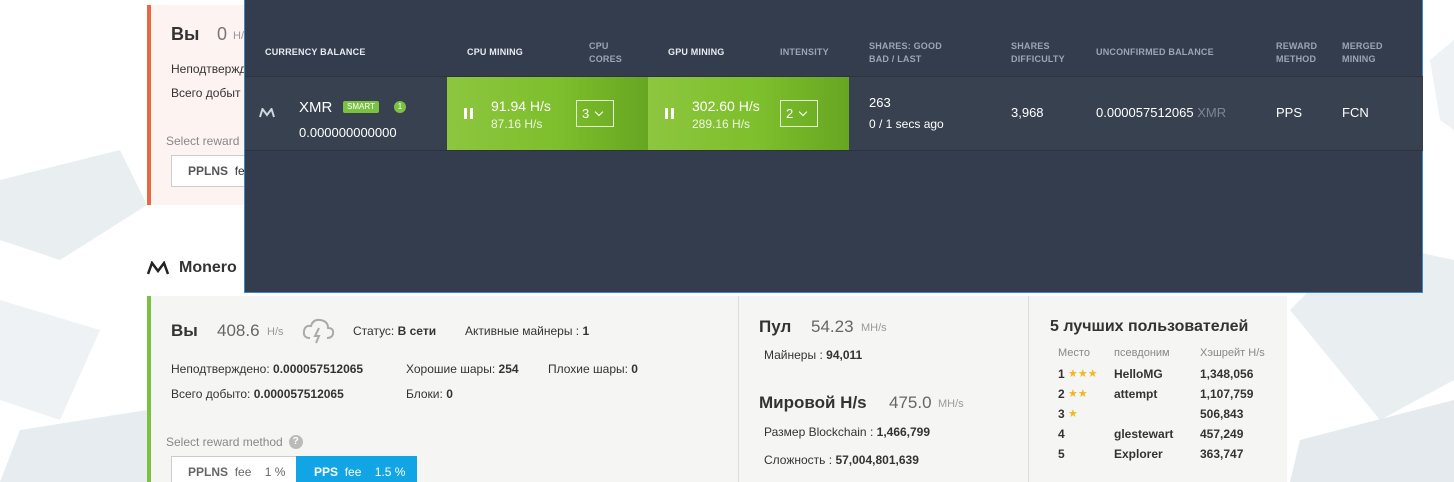 The height and width of the screenshot is (482, 1454). I want to click on blockchain-size: Размер Blockchain : 1,466,799, so click(847, 432).